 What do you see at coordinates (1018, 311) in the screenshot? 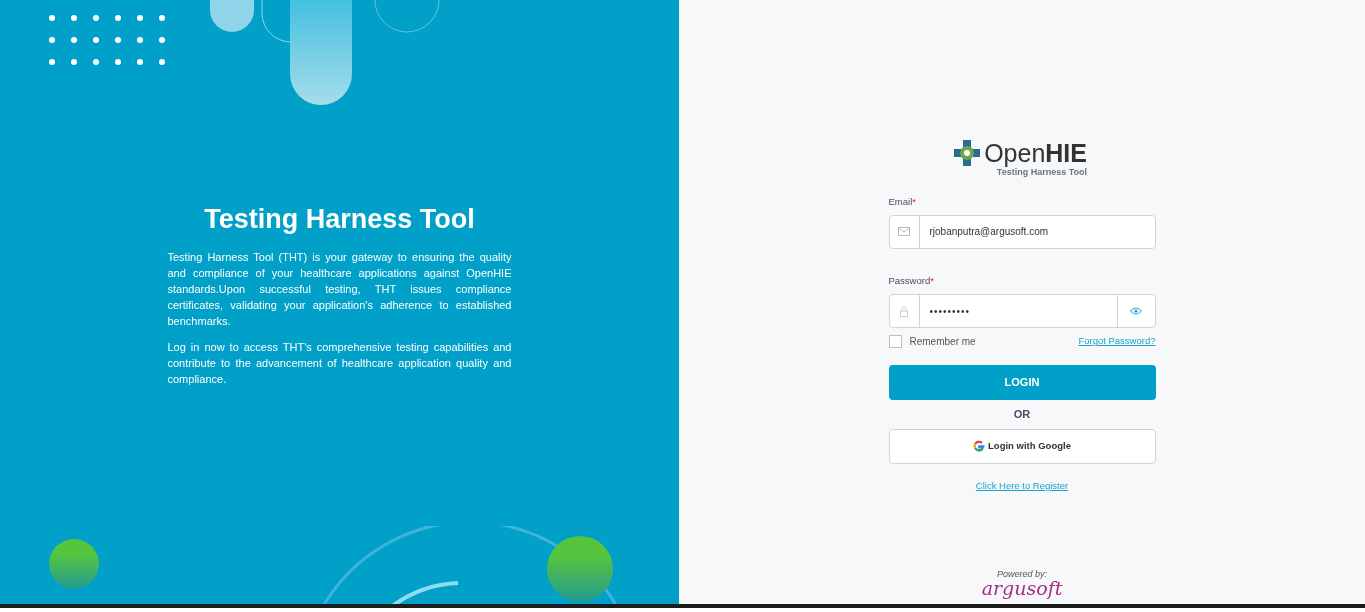
I see `password-input: •••••••••` at bounding box center [1018, 311].